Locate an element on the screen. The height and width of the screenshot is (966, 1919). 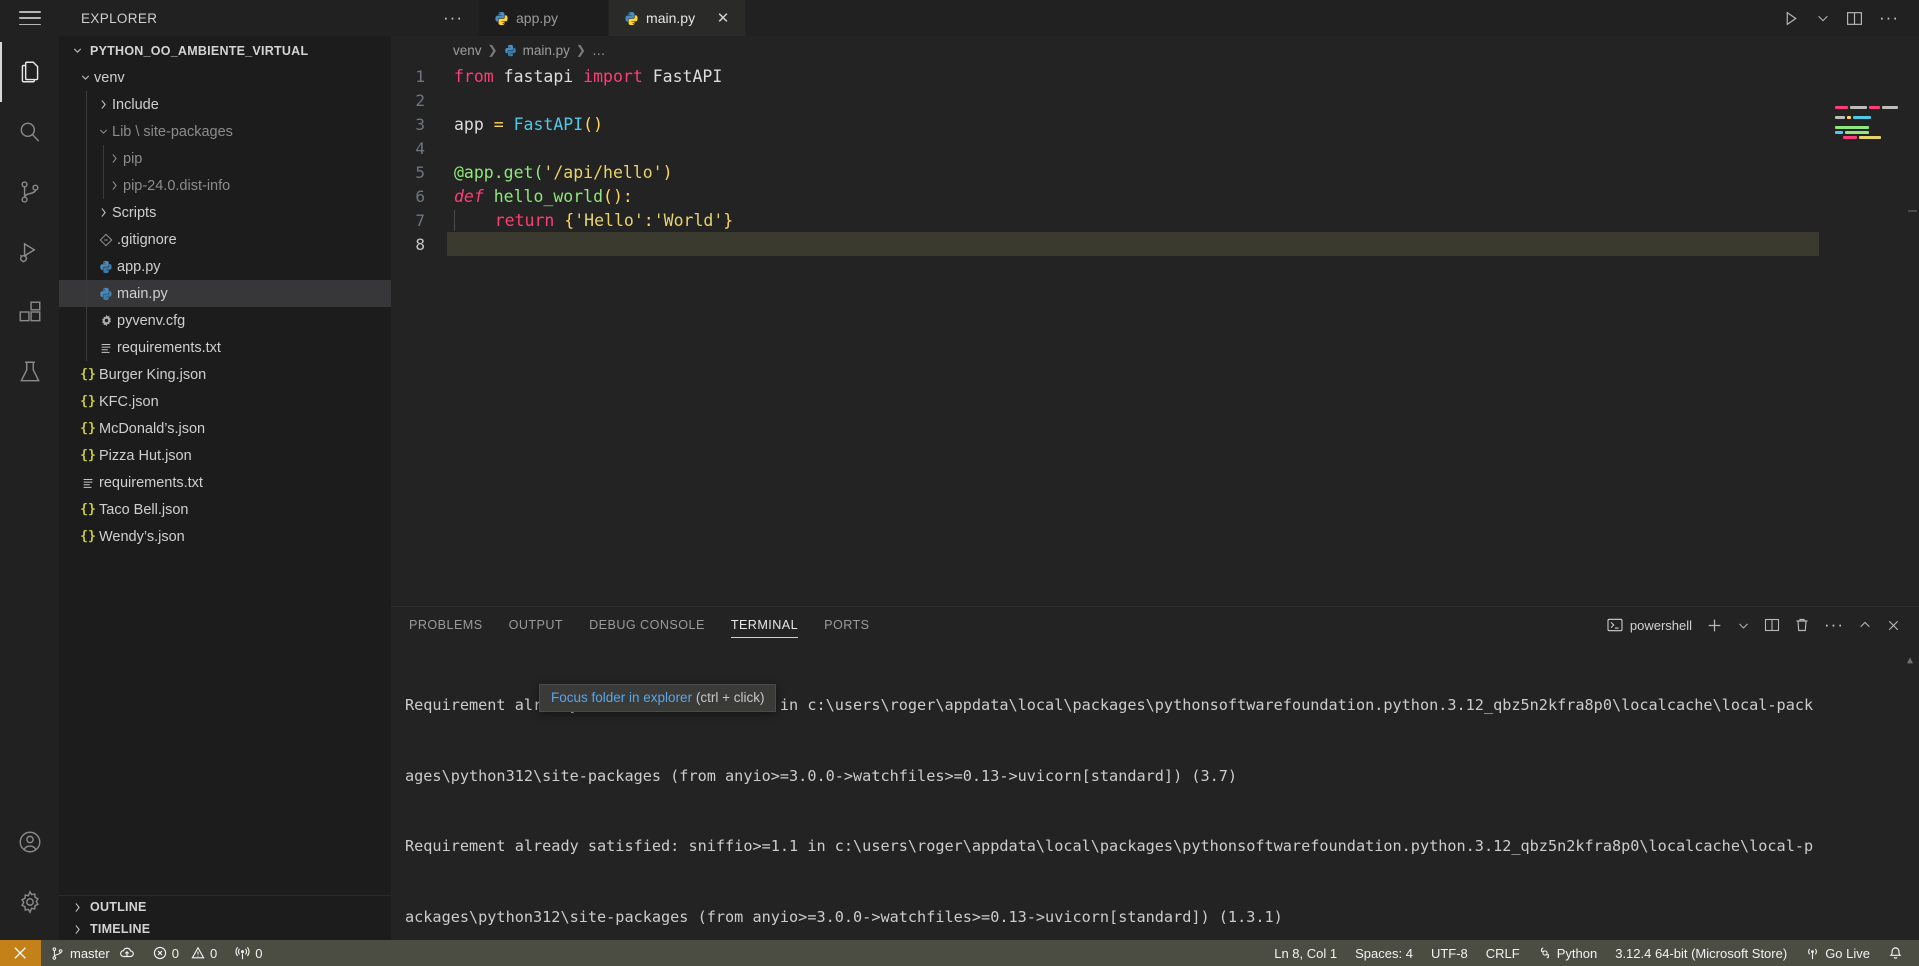
explorer-root-folder: PYTHON_OO_AMBIENTE_VIRTUAL is located at coordinates (225, 50).